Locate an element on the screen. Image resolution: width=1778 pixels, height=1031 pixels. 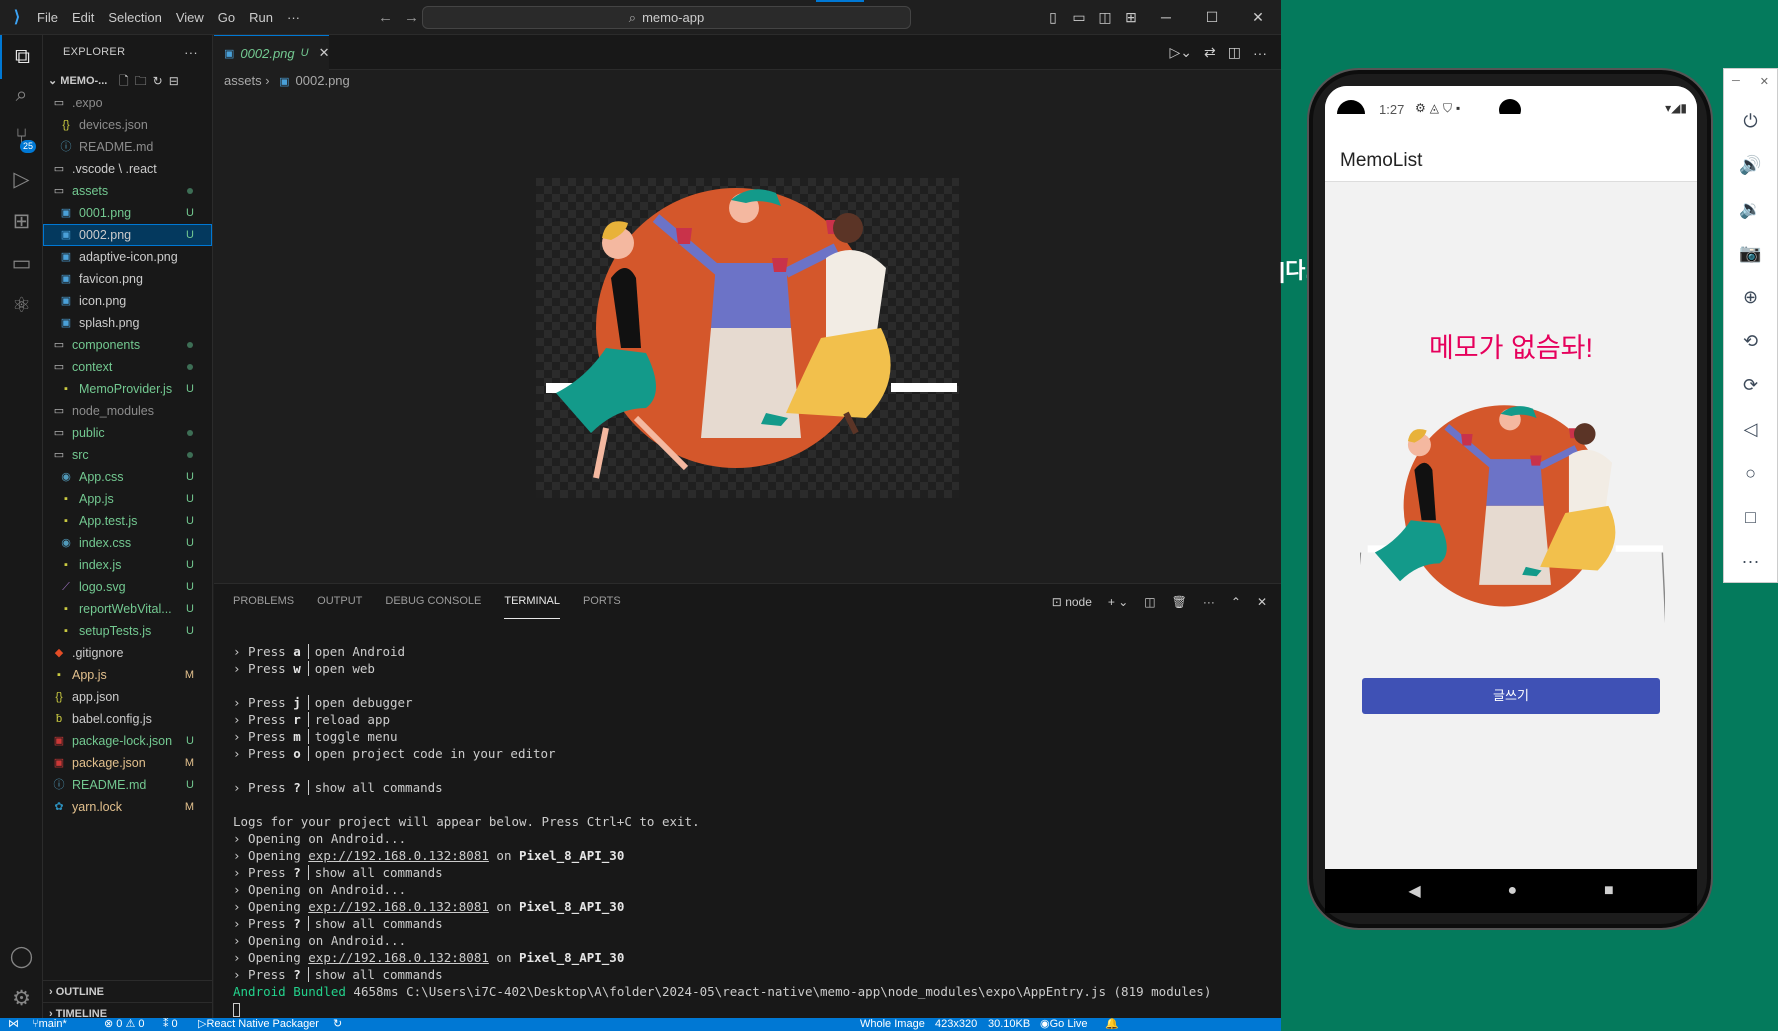
menu-view: View is located at coordinates (190, 17).